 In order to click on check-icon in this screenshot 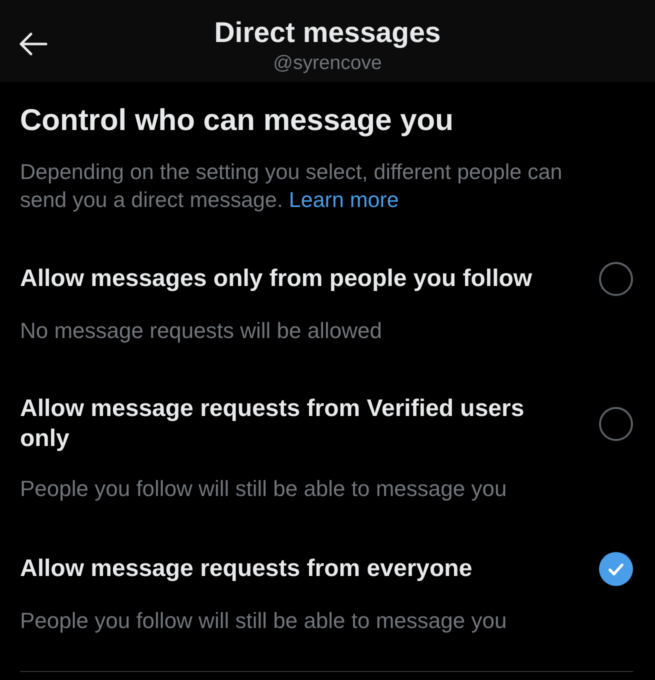, I will do `click(616, 569)`.